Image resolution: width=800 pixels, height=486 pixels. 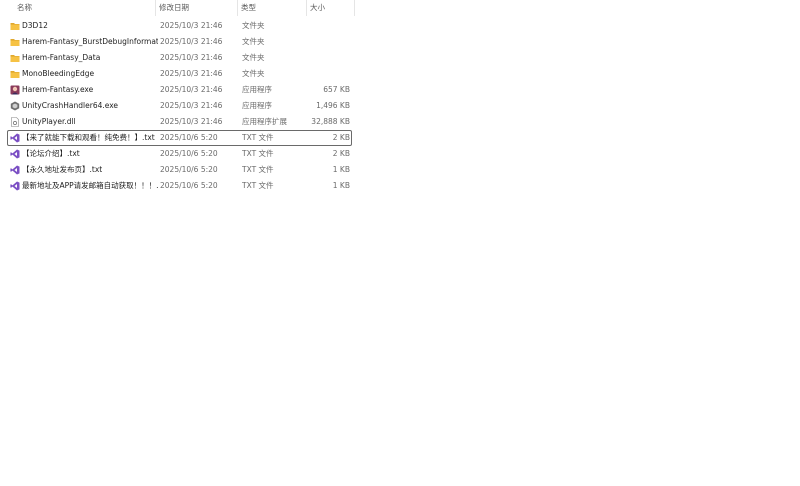 I want to click on column-header-size: 大小, so click(x=317, y=8).